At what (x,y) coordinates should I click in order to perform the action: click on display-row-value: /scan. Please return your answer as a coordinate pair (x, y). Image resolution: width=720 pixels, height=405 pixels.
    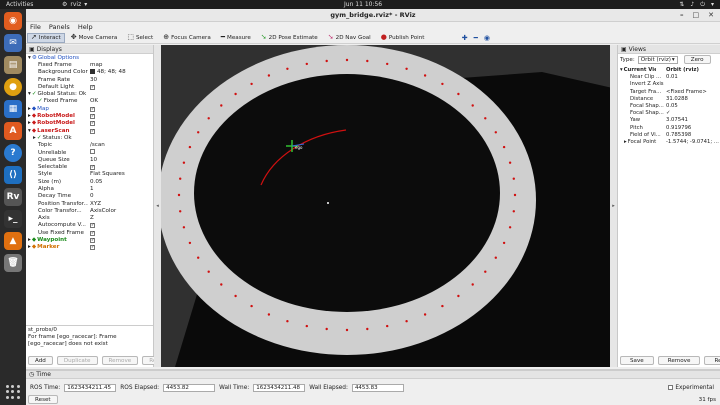
    Looking at the image, I should click on (97, 145).